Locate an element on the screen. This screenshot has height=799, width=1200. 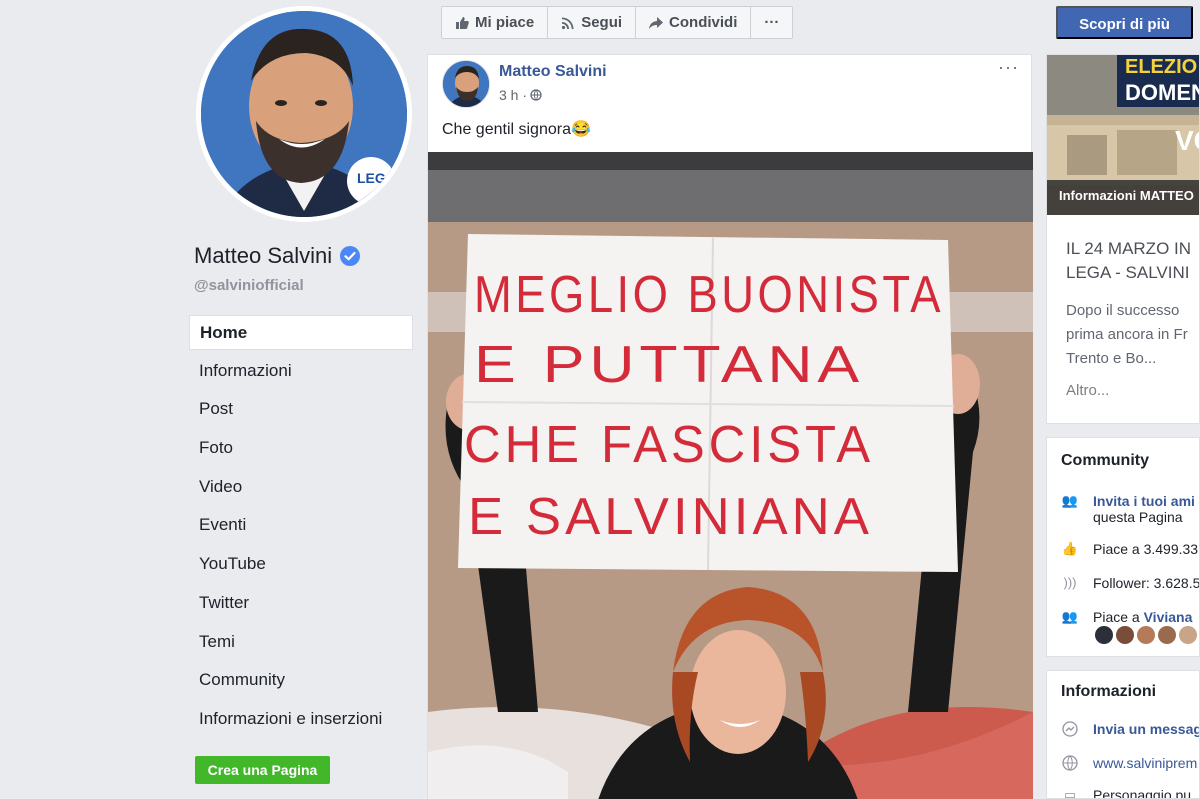
category-row: ▭ Personaggio pu is located at coordinates (1126, 793).